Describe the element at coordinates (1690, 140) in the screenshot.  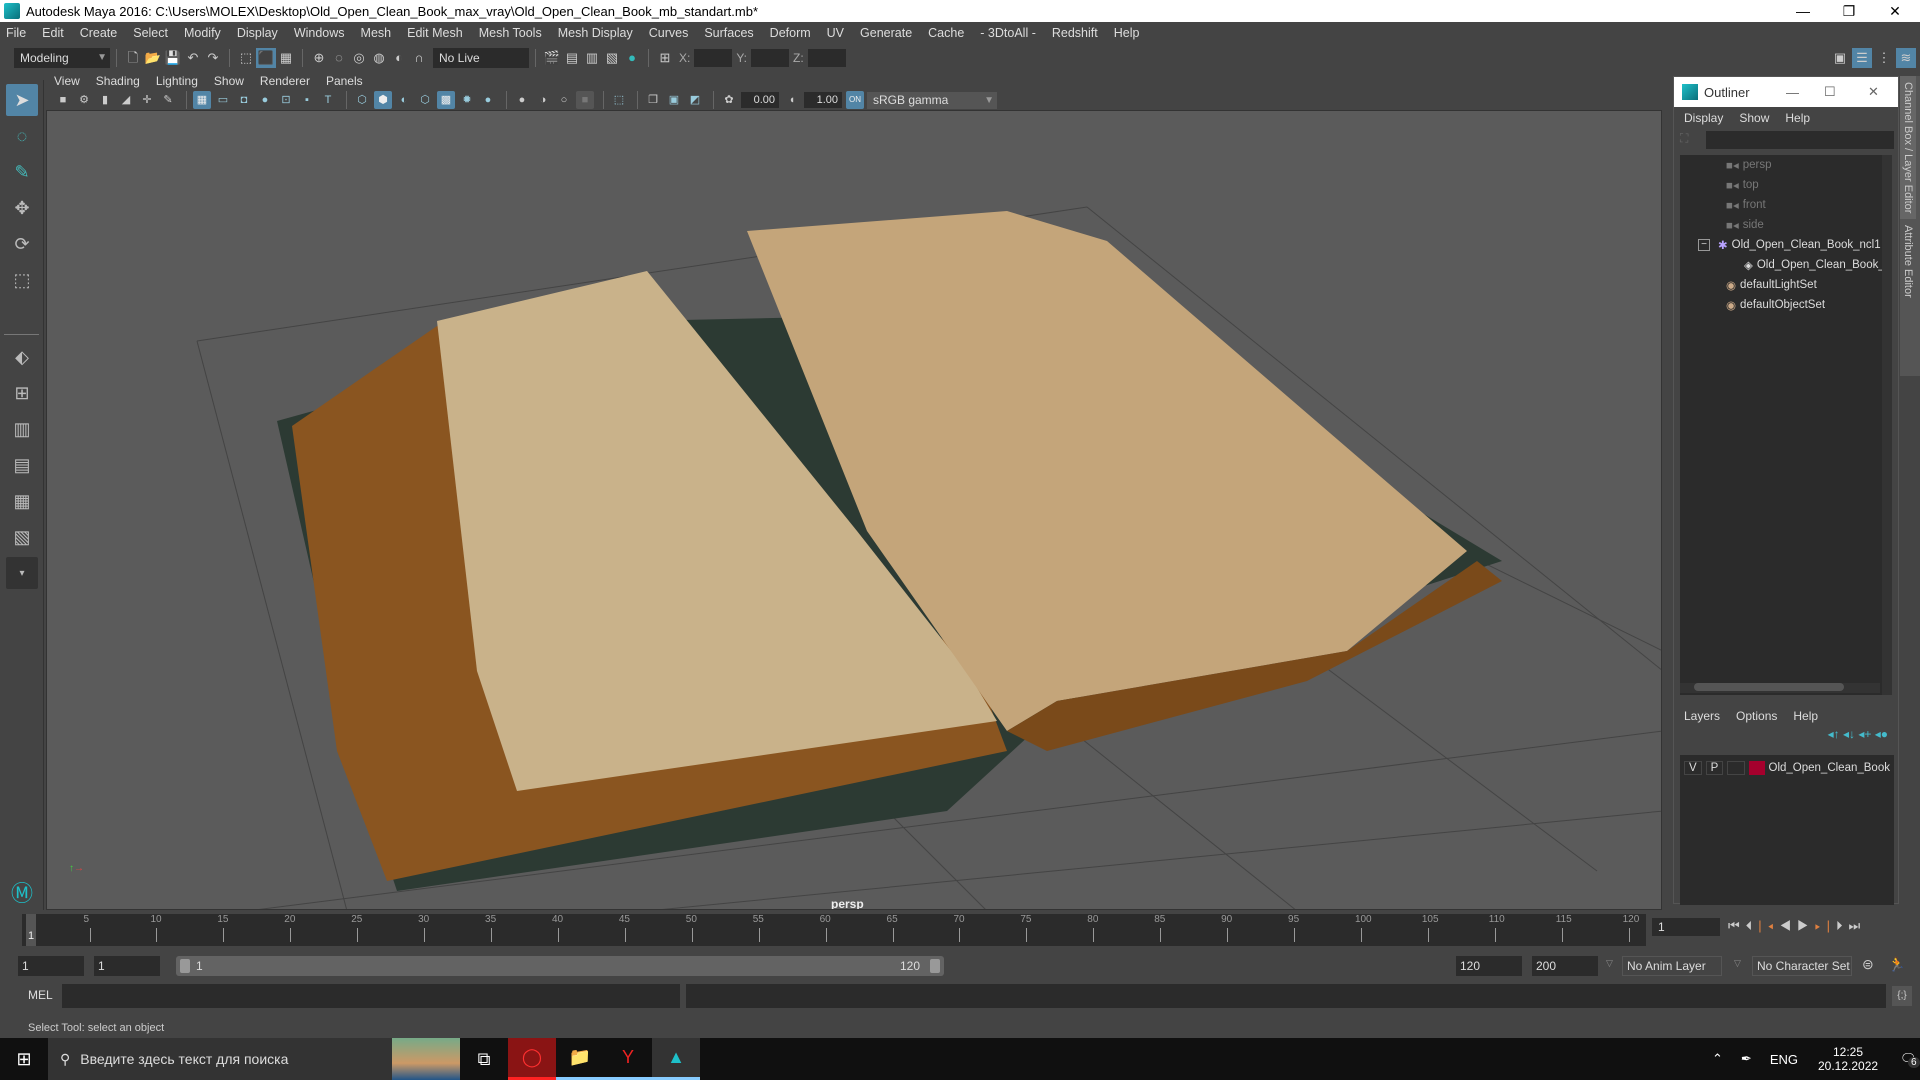
I see `filter-icon: ⛶` at that location.